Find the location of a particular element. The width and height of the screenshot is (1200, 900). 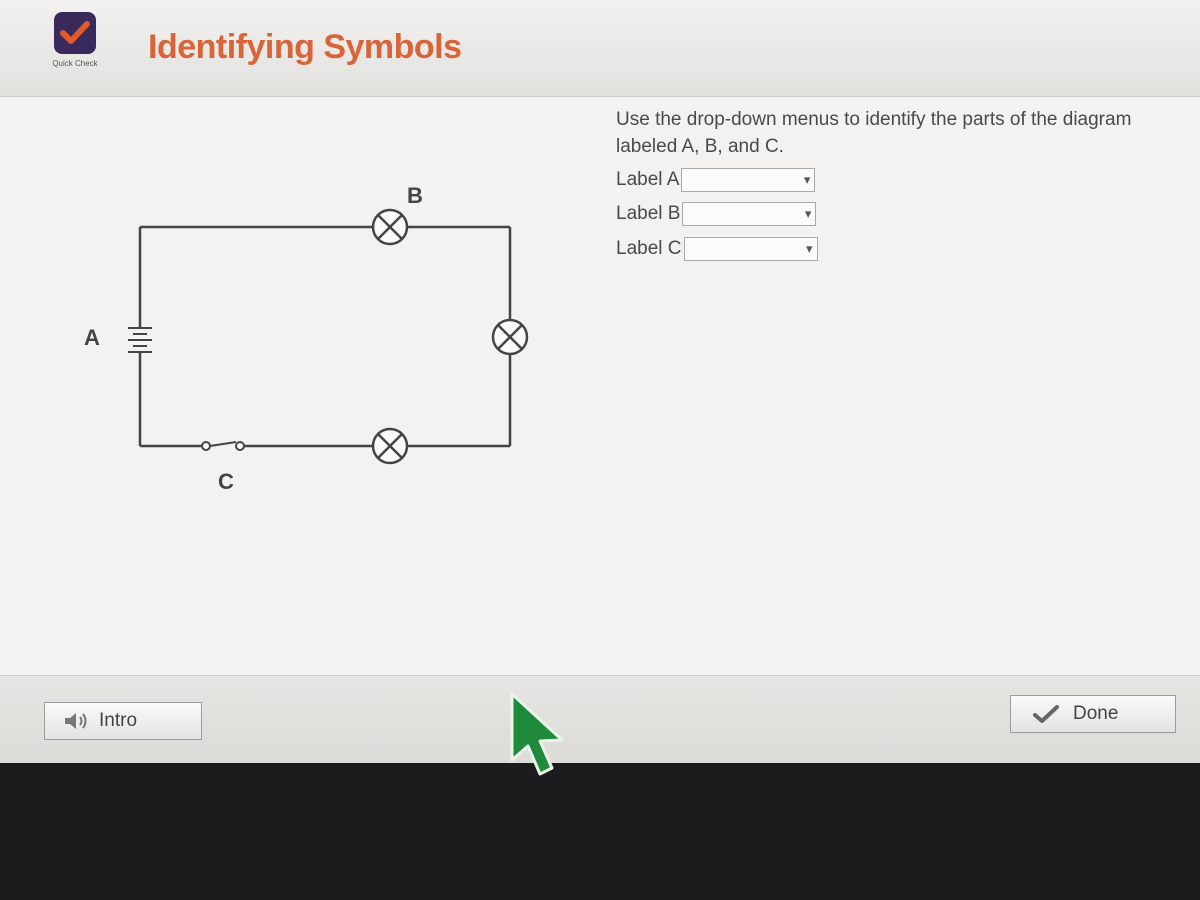

page-title: Identifying Symbols is located at coordinates (305, 47).